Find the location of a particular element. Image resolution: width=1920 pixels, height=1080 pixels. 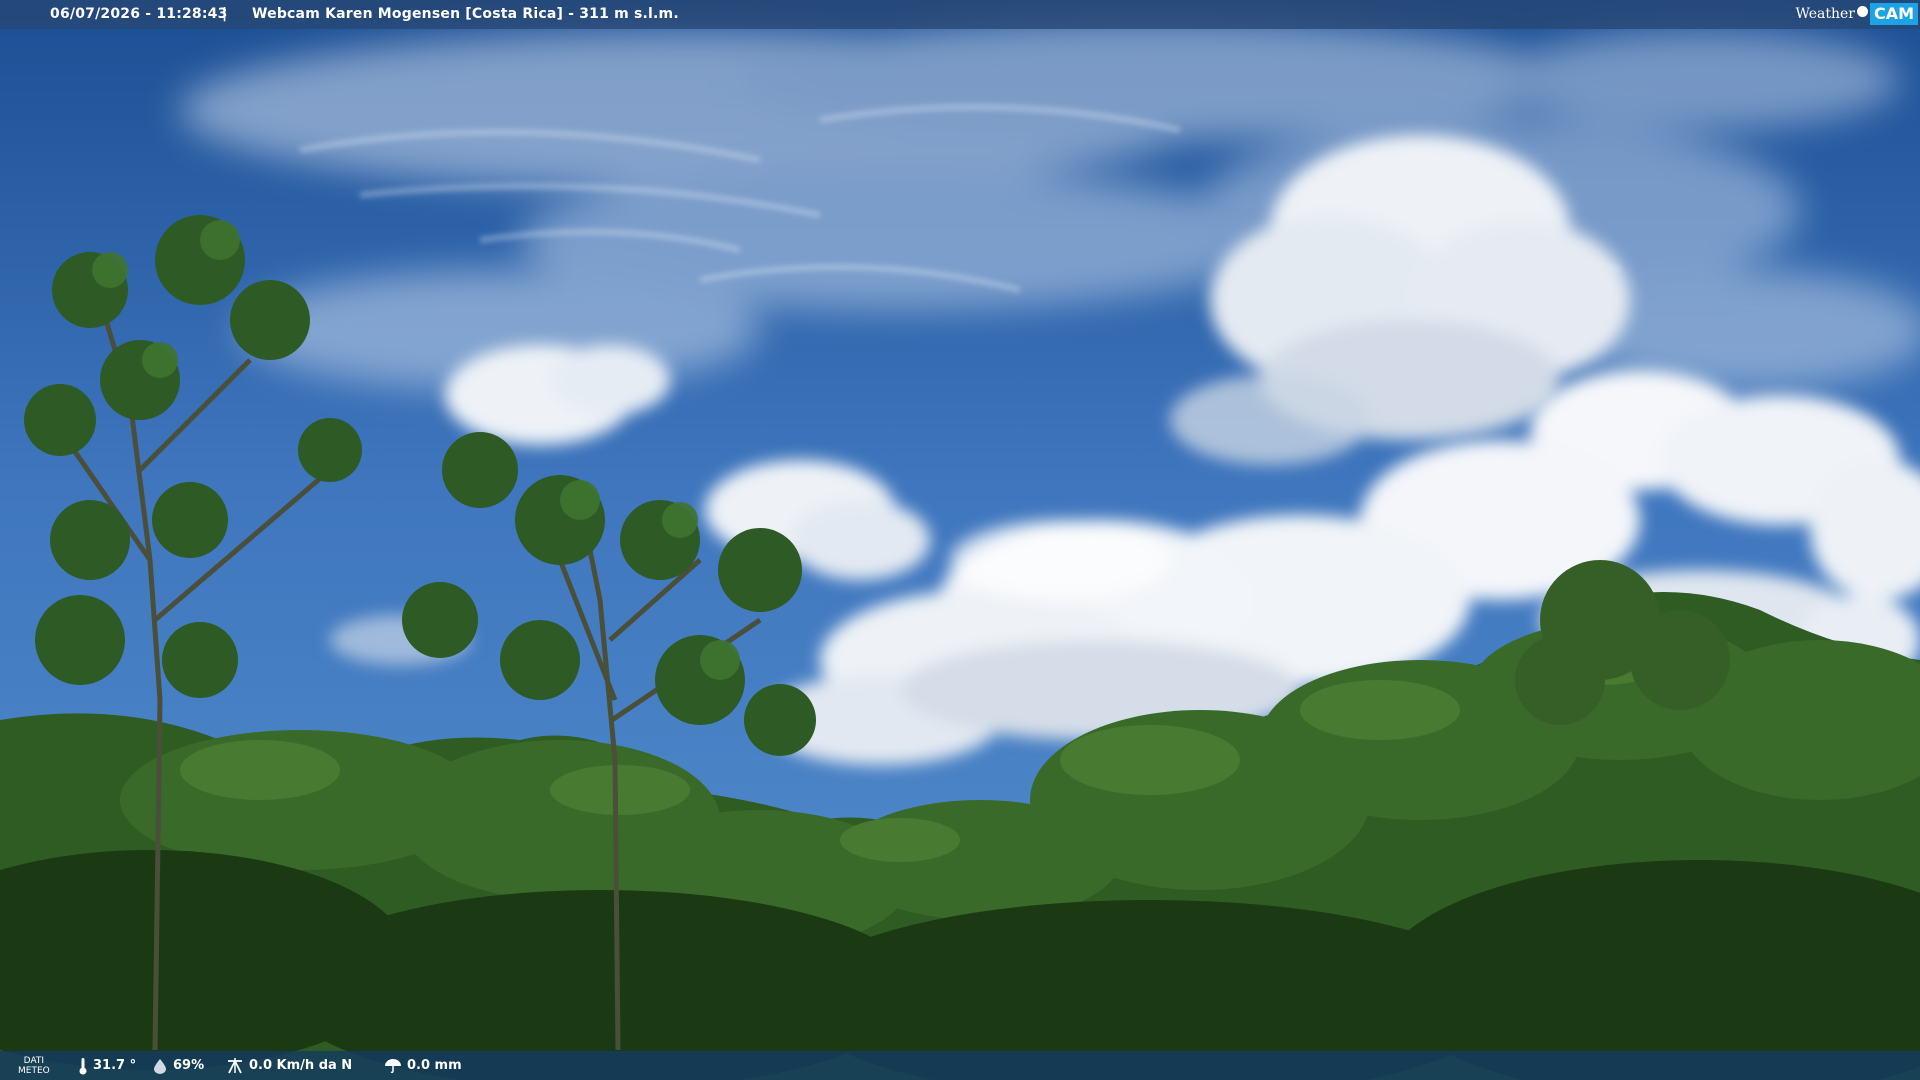

weathercam-logo: Weather CAM is located at coordinates (1856, 14).